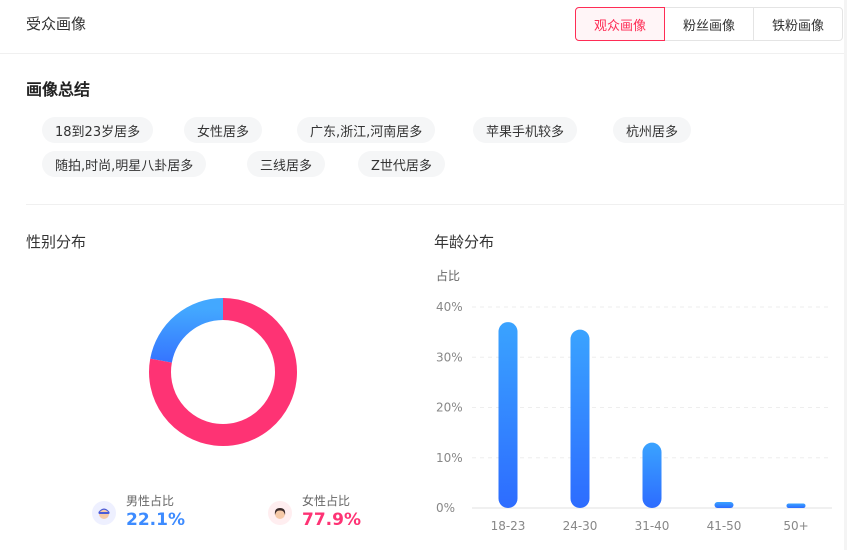  Describe the element at coordinates (223, 372) in the screenshot. I see `gender-donut-chart` at that location.